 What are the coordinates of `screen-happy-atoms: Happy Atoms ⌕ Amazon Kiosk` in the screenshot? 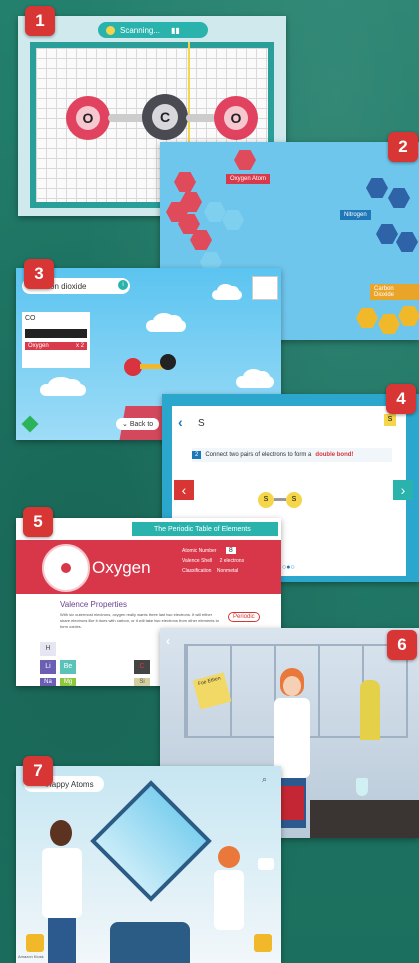 It's located at (148, 864).